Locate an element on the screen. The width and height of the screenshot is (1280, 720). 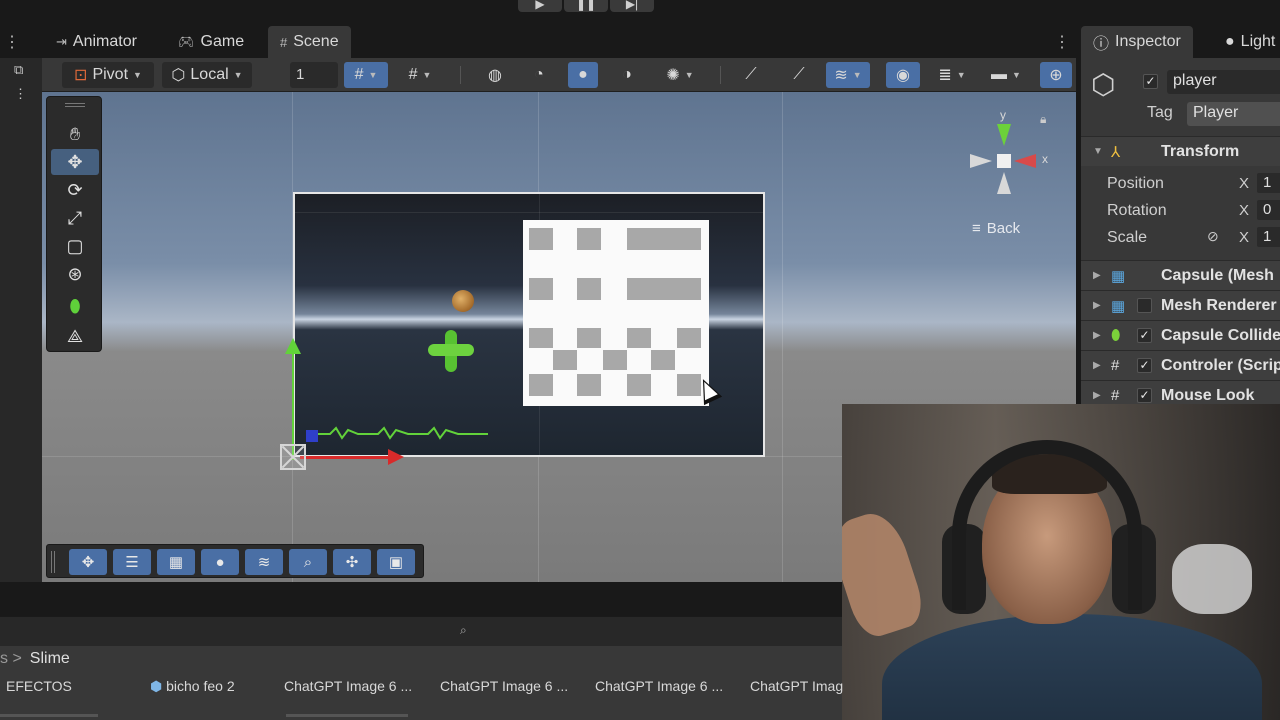
grid-overlay-button: ▦ is located at coordinates (176, 562).